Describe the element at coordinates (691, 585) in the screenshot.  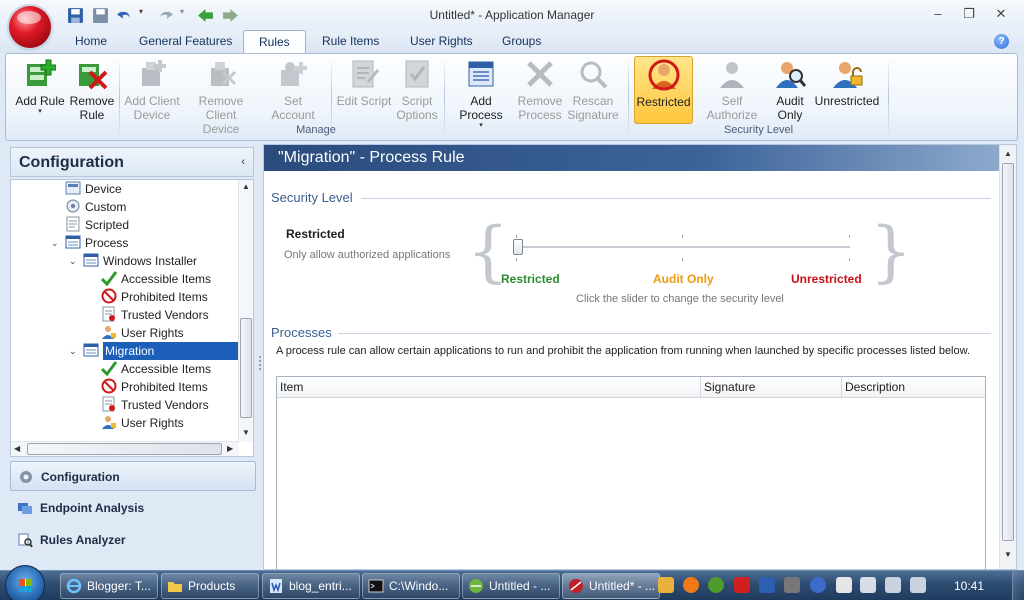
I see `tray-orange-icon` at that location.